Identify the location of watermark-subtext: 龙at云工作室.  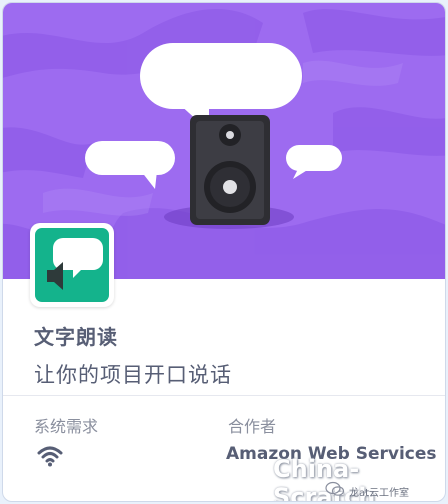
(379, 493).